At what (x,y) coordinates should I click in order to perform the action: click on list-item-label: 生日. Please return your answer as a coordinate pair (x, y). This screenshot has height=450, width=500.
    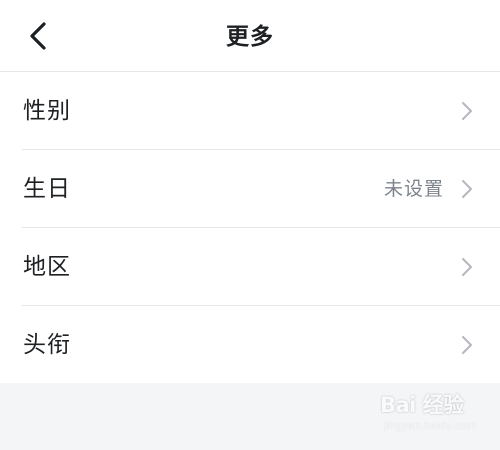
    Looking at the image, I should click on (47, 189).